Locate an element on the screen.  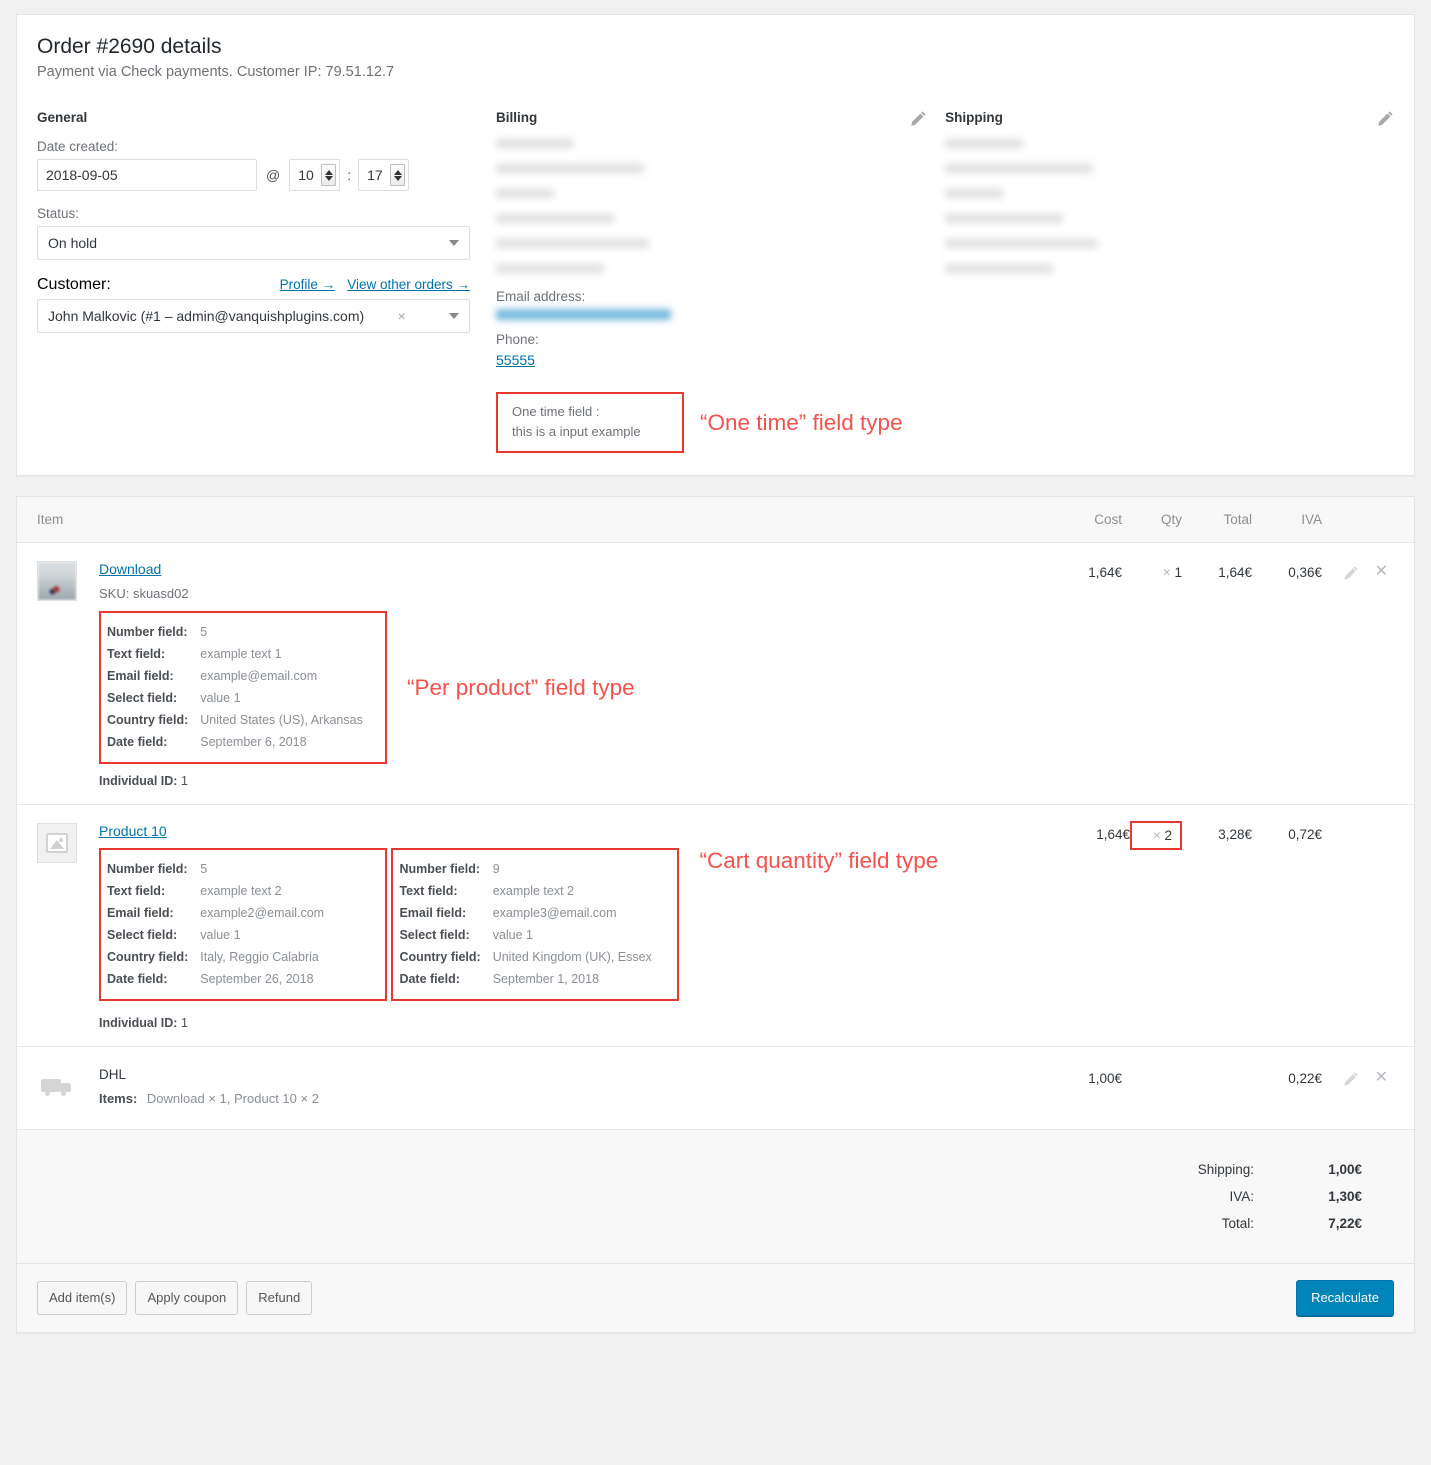
item-qty: × 2 is located at coordinates (1156, 836).